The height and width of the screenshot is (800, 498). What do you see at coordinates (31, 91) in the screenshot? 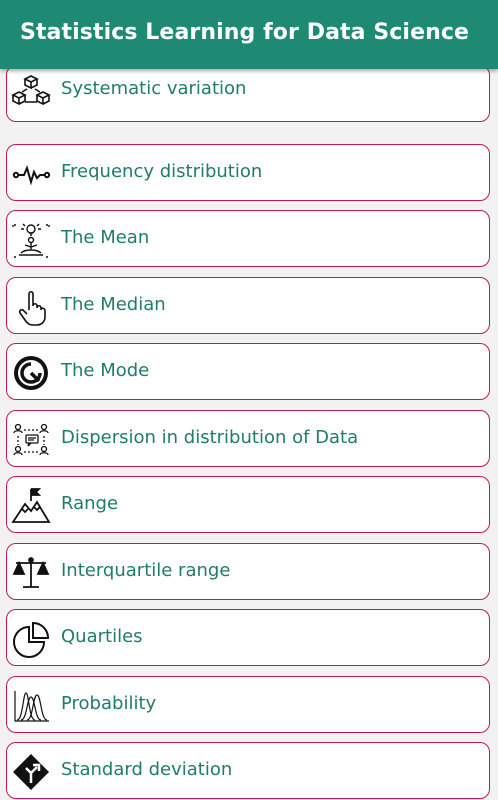
I see `cubes-network-icon` at bounding box center [31, 91].